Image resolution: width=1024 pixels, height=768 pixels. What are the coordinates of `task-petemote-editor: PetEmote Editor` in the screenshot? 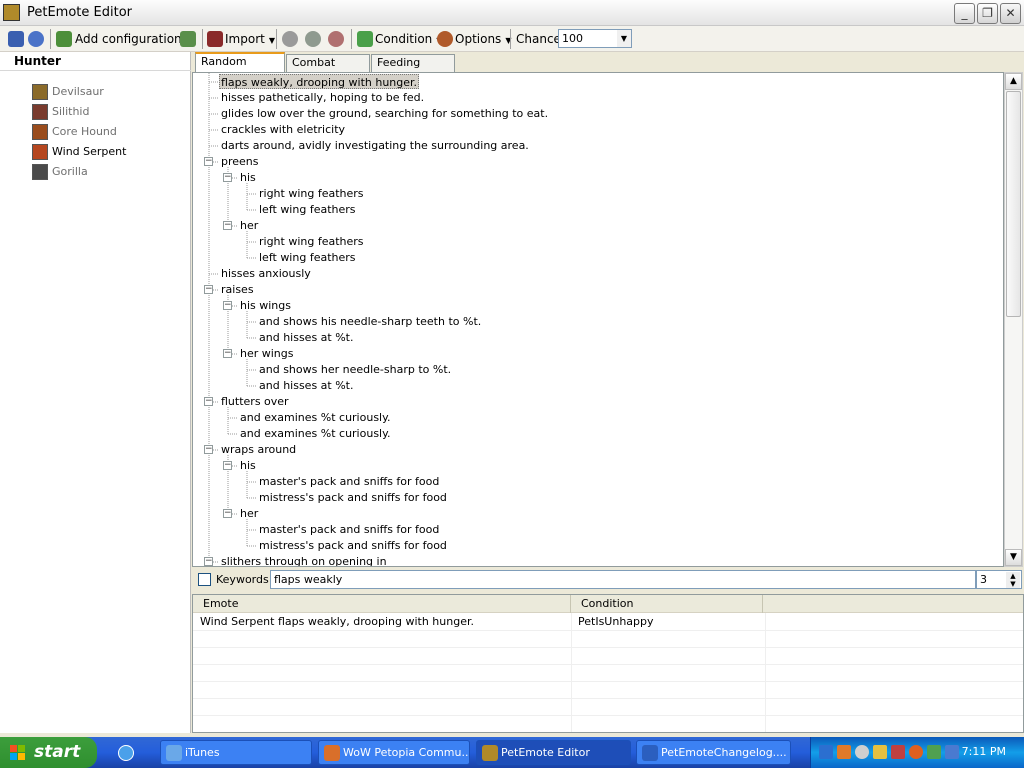 It's located at (553, 752).